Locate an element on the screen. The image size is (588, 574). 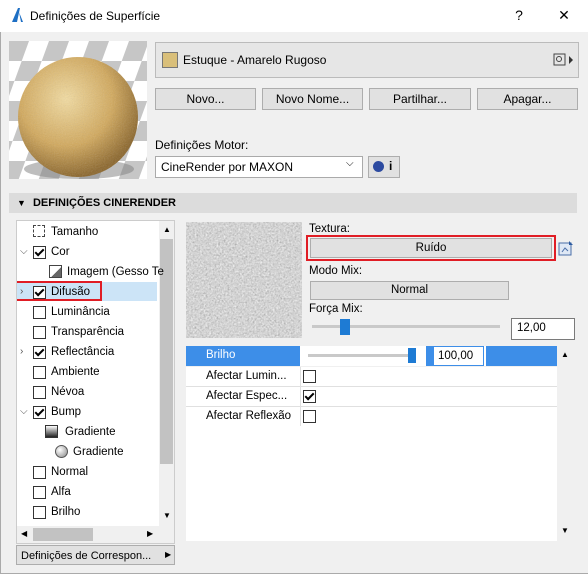
brightness-label: Brilho is located at coordinates (221, 355).